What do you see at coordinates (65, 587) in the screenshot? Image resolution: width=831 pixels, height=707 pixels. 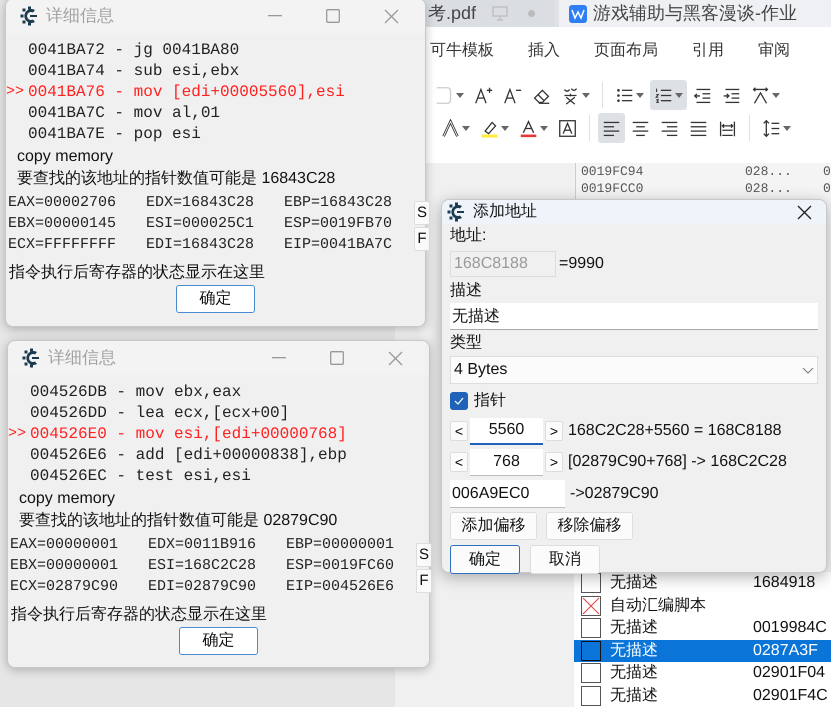 I see `register-value: ECX=02879C90` at bounding box center [65, 587].